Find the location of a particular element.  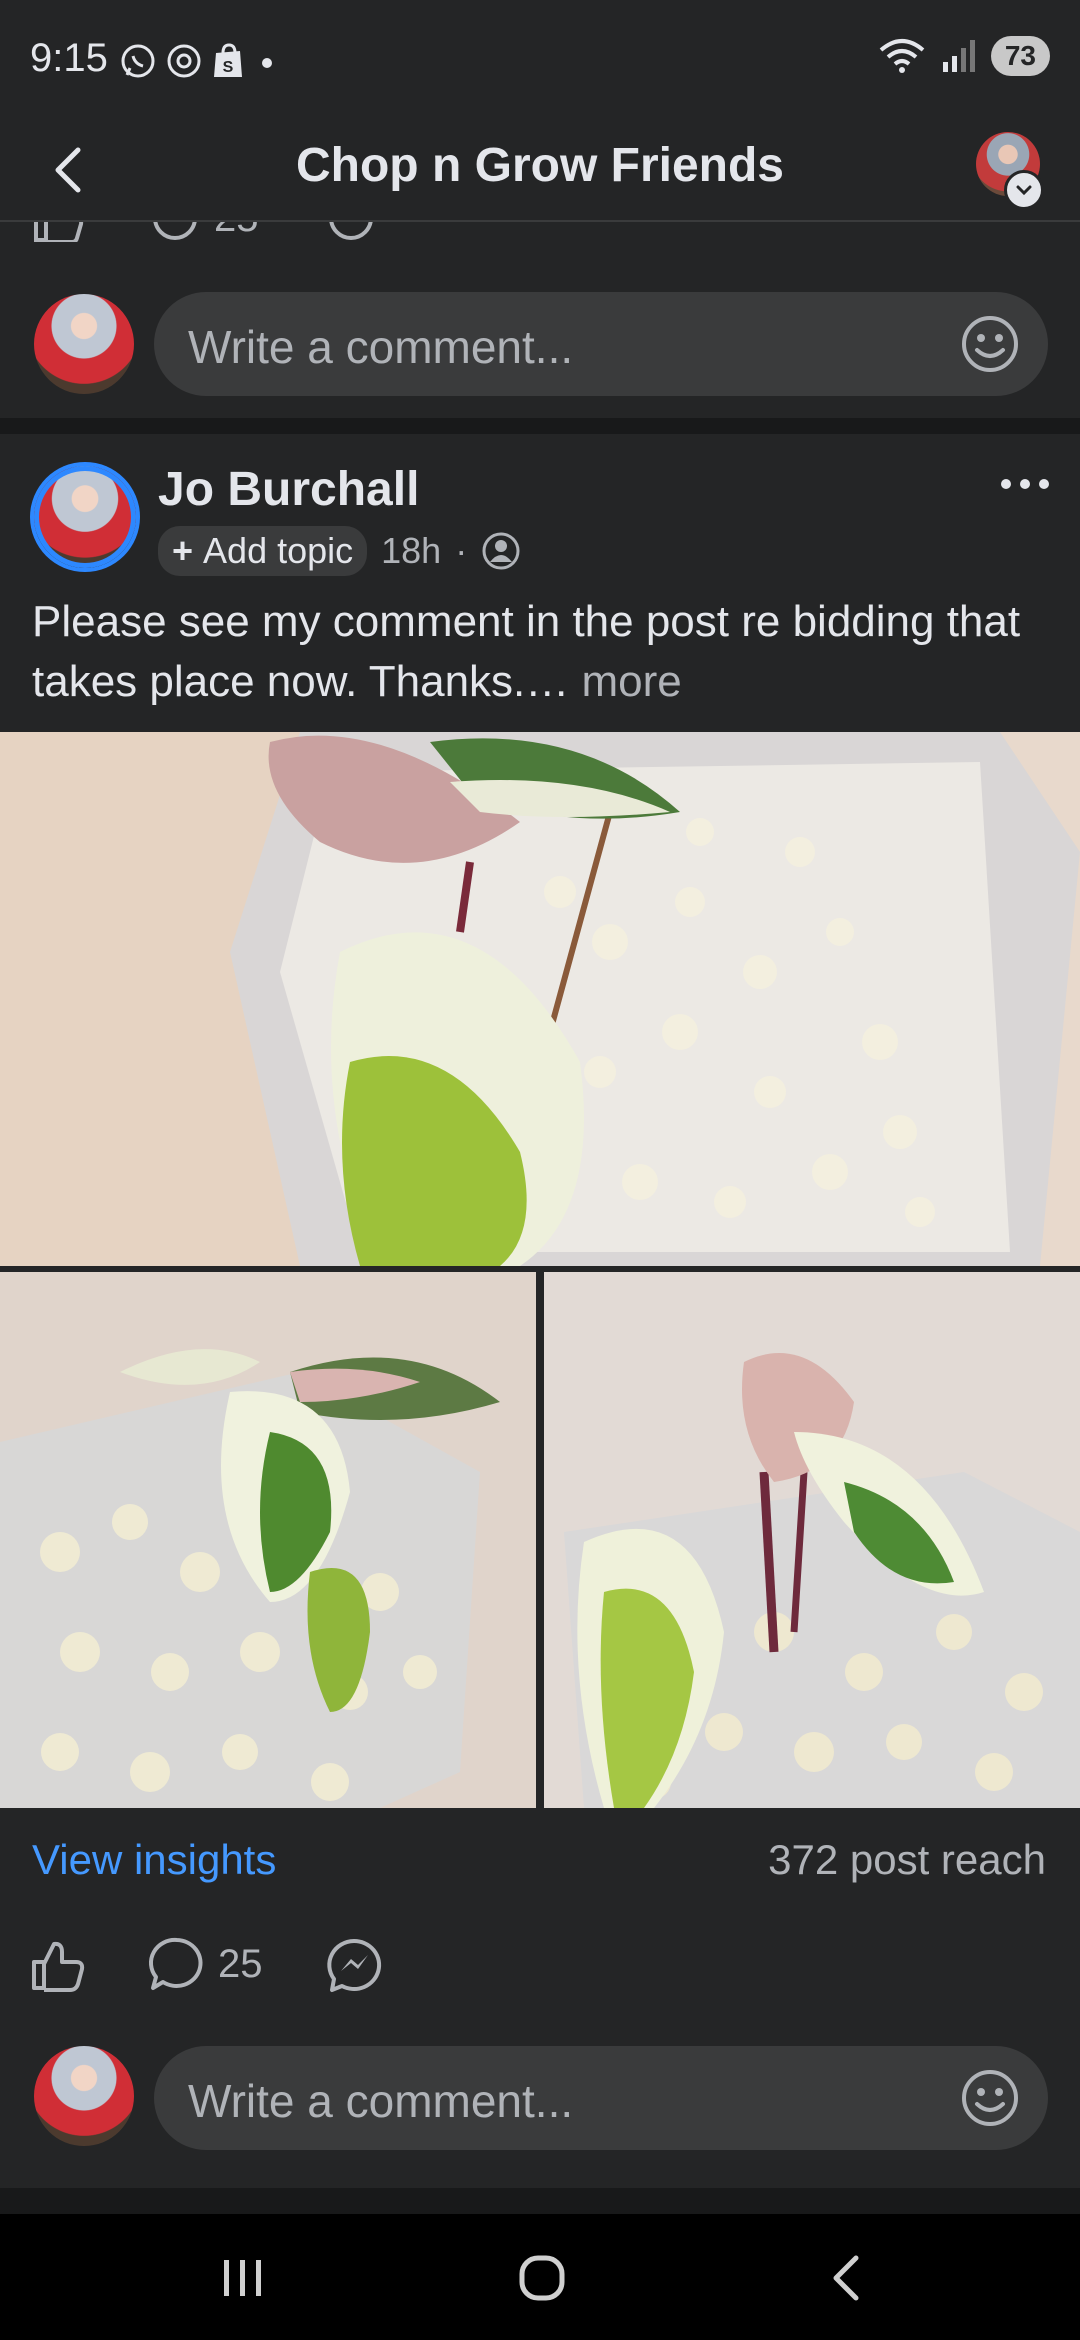

post-time: 18h is located at coordinates (411, 551).